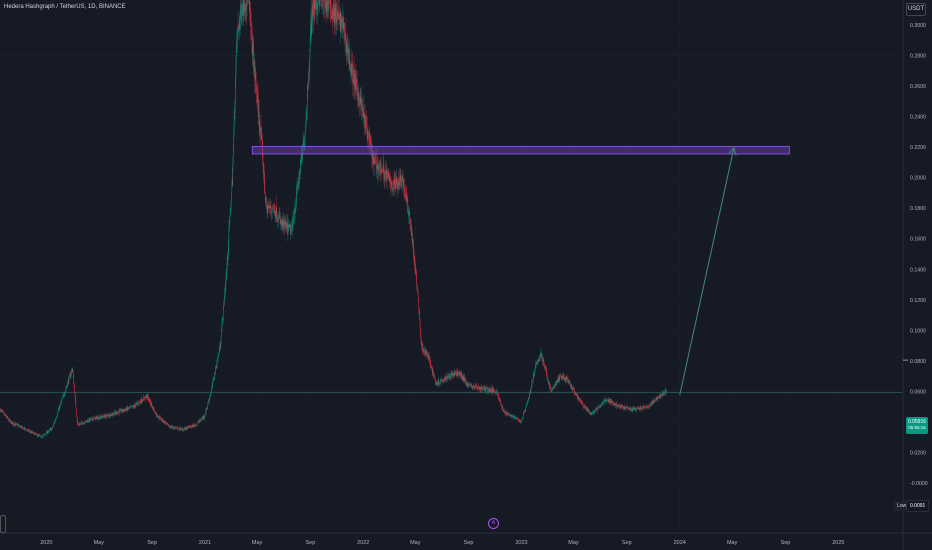 The height and width of the screenshot is (550, 932). Describe the element at coordinates (520, 150) in the screenshot. I see `resistance-zone` at that location.